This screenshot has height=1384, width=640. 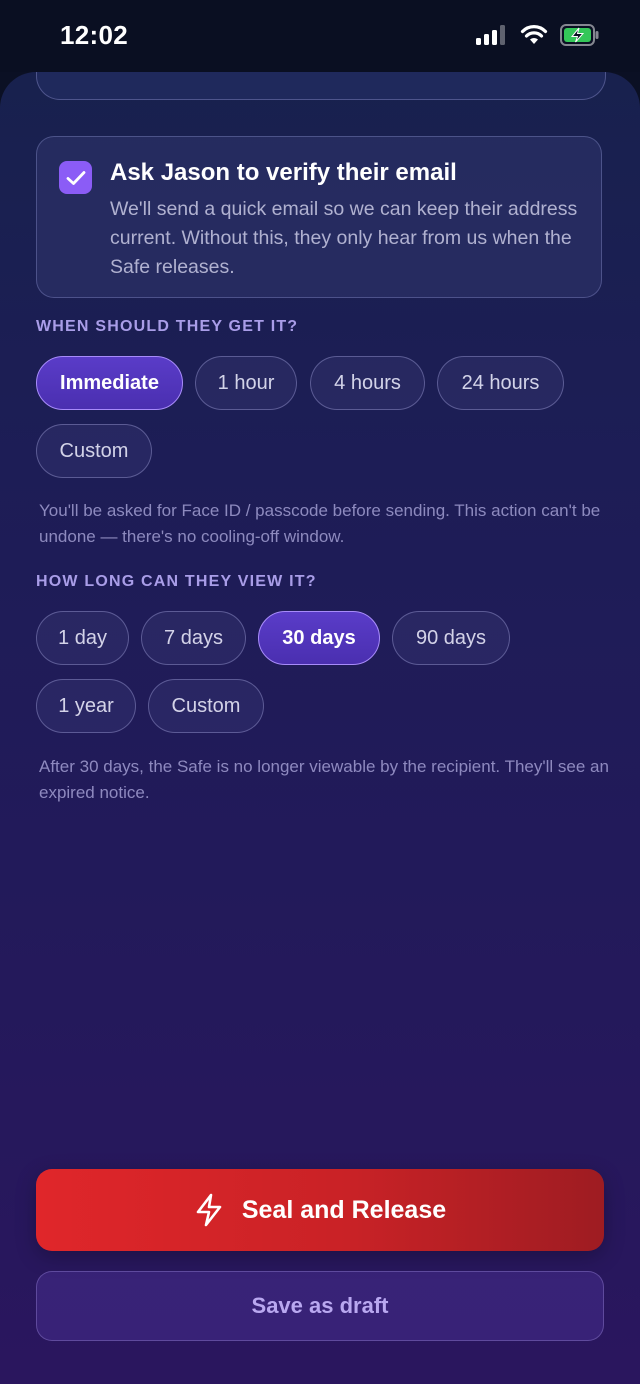 I want to click on verify-email-checkbox, so click(x=75, y=177).